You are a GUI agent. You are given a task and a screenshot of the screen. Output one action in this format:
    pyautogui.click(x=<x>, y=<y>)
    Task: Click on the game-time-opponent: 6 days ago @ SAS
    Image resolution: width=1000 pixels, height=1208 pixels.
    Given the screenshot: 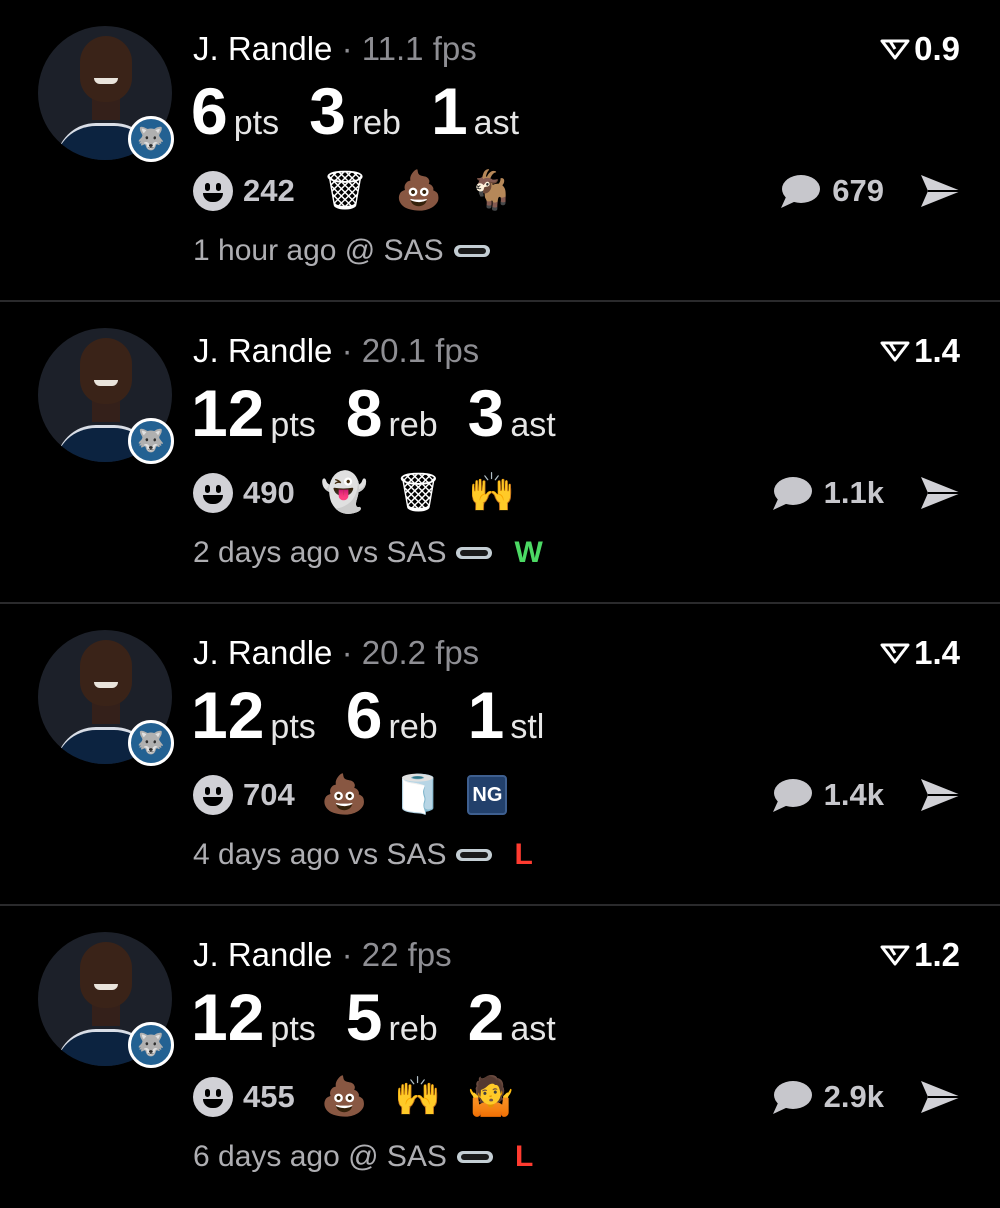 What is the action you would take?
    pyautogui.click(x=320, y=1156)
    